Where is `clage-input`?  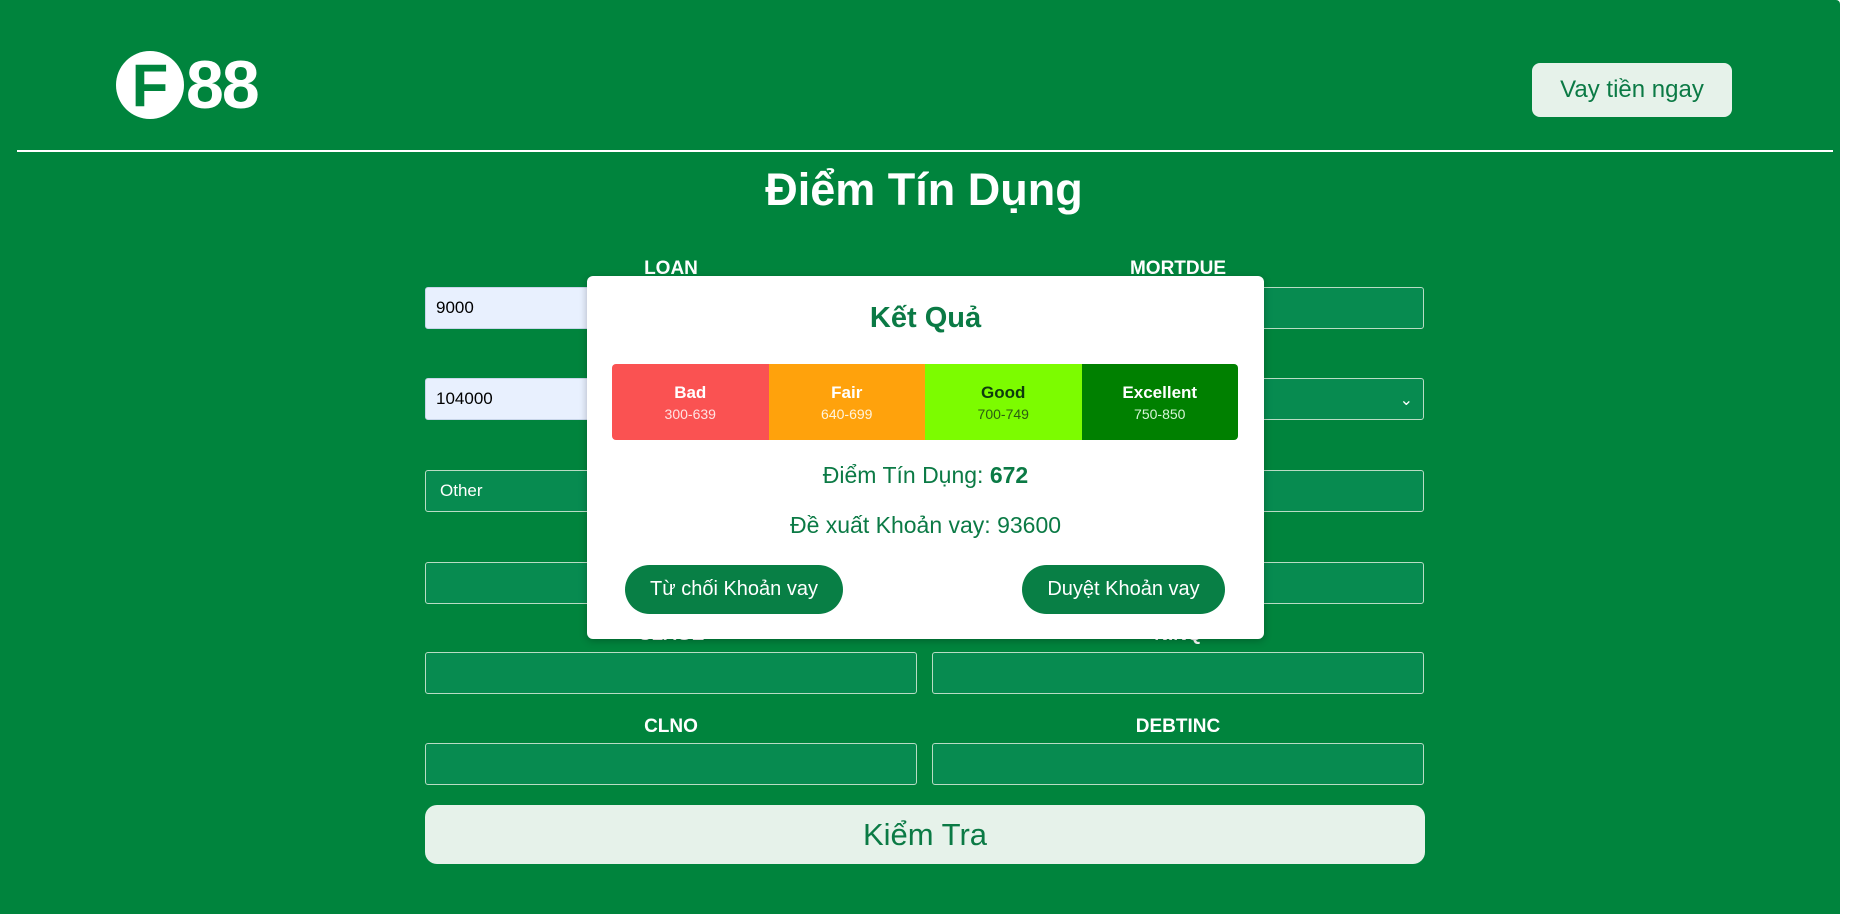
clage-input is located at coordinates (671, 673).